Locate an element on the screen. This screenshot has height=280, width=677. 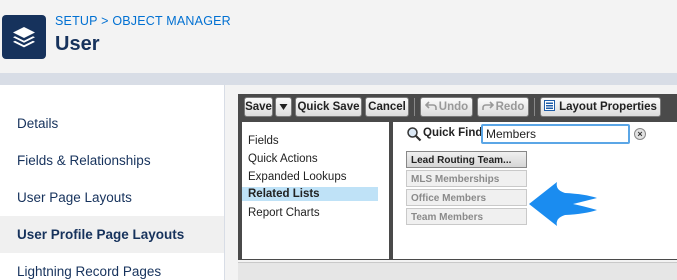
quick-save-button: Quick Save is located at coordinates (328, 107).